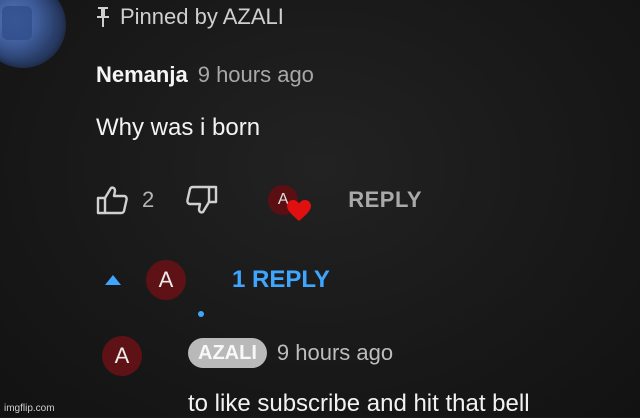 The image size is (640, 418). Describe the element at coordinates (227, 353) in the screenshot. I see `reply-author-chip: AZALI` at that location.